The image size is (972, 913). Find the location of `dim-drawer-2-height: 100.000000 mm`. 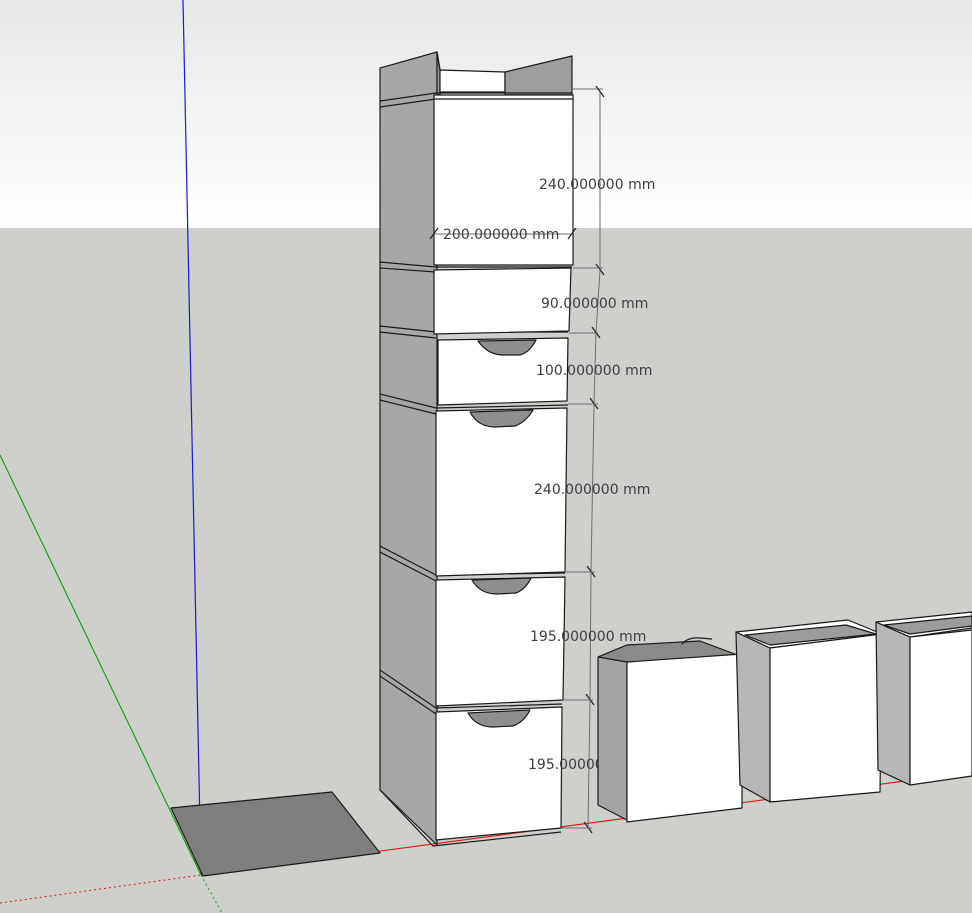

dim-drawer-2-height: 100.000000 mm is located at coordinates (594, 371).